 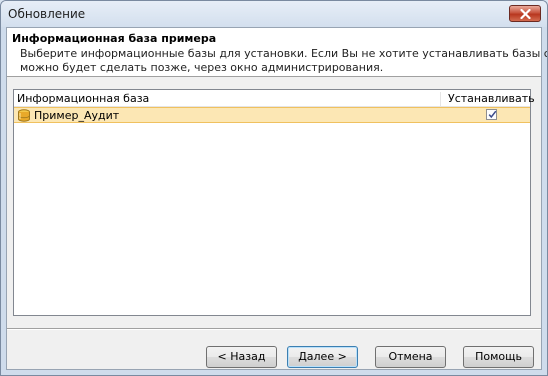 What do you see at coordinates (47, 14) in the screenshot?
I see `window-title: Обновление` at bounding box center [47, 14].